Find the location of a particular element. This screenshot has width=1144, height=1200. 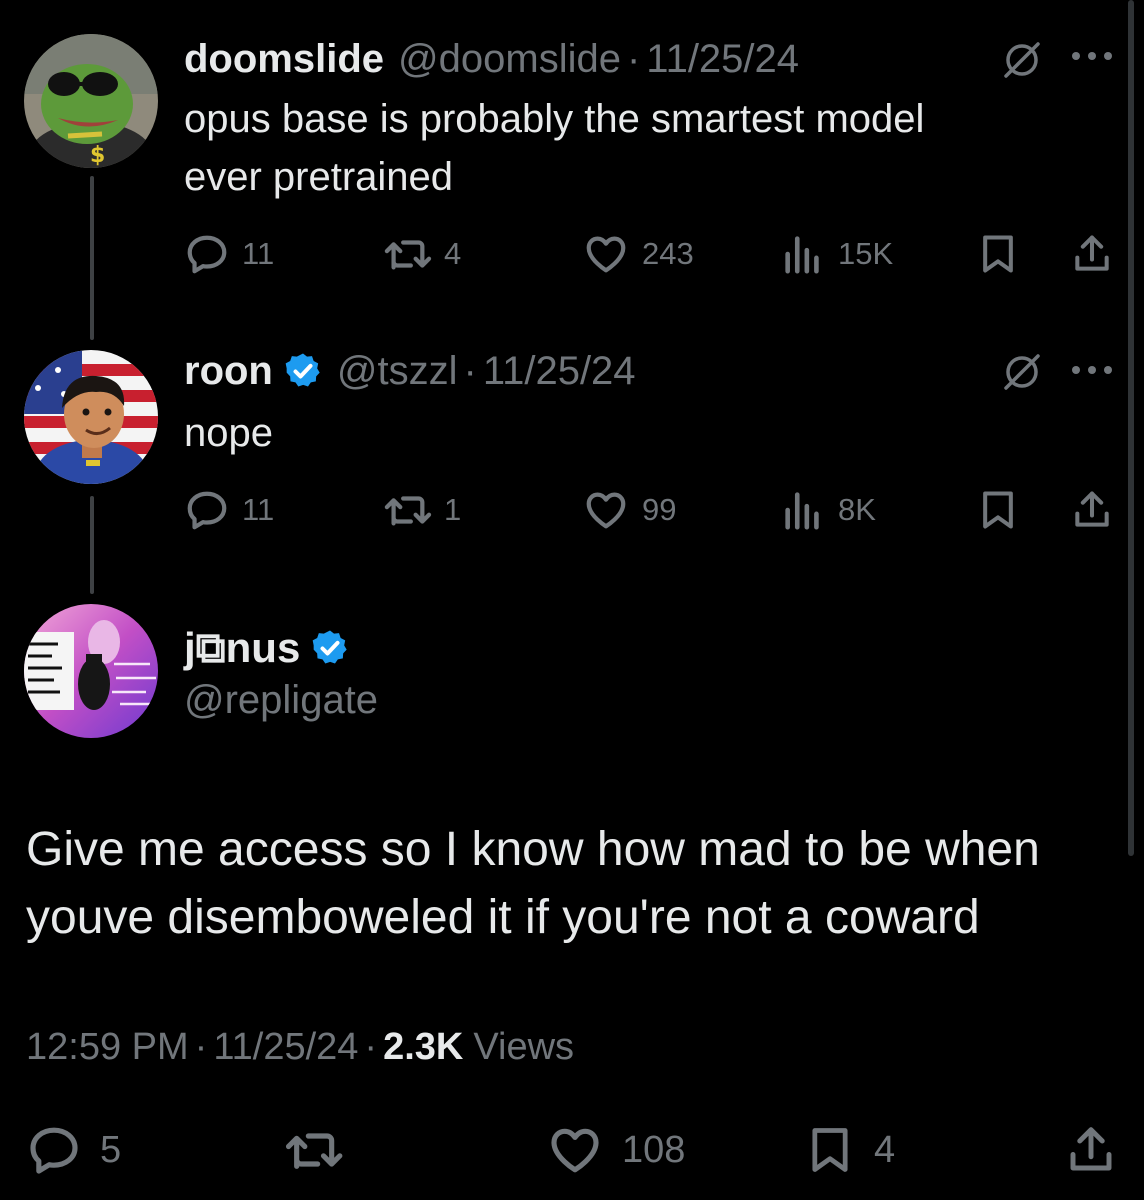

avatar-roon is located at coordinates (91, 417).